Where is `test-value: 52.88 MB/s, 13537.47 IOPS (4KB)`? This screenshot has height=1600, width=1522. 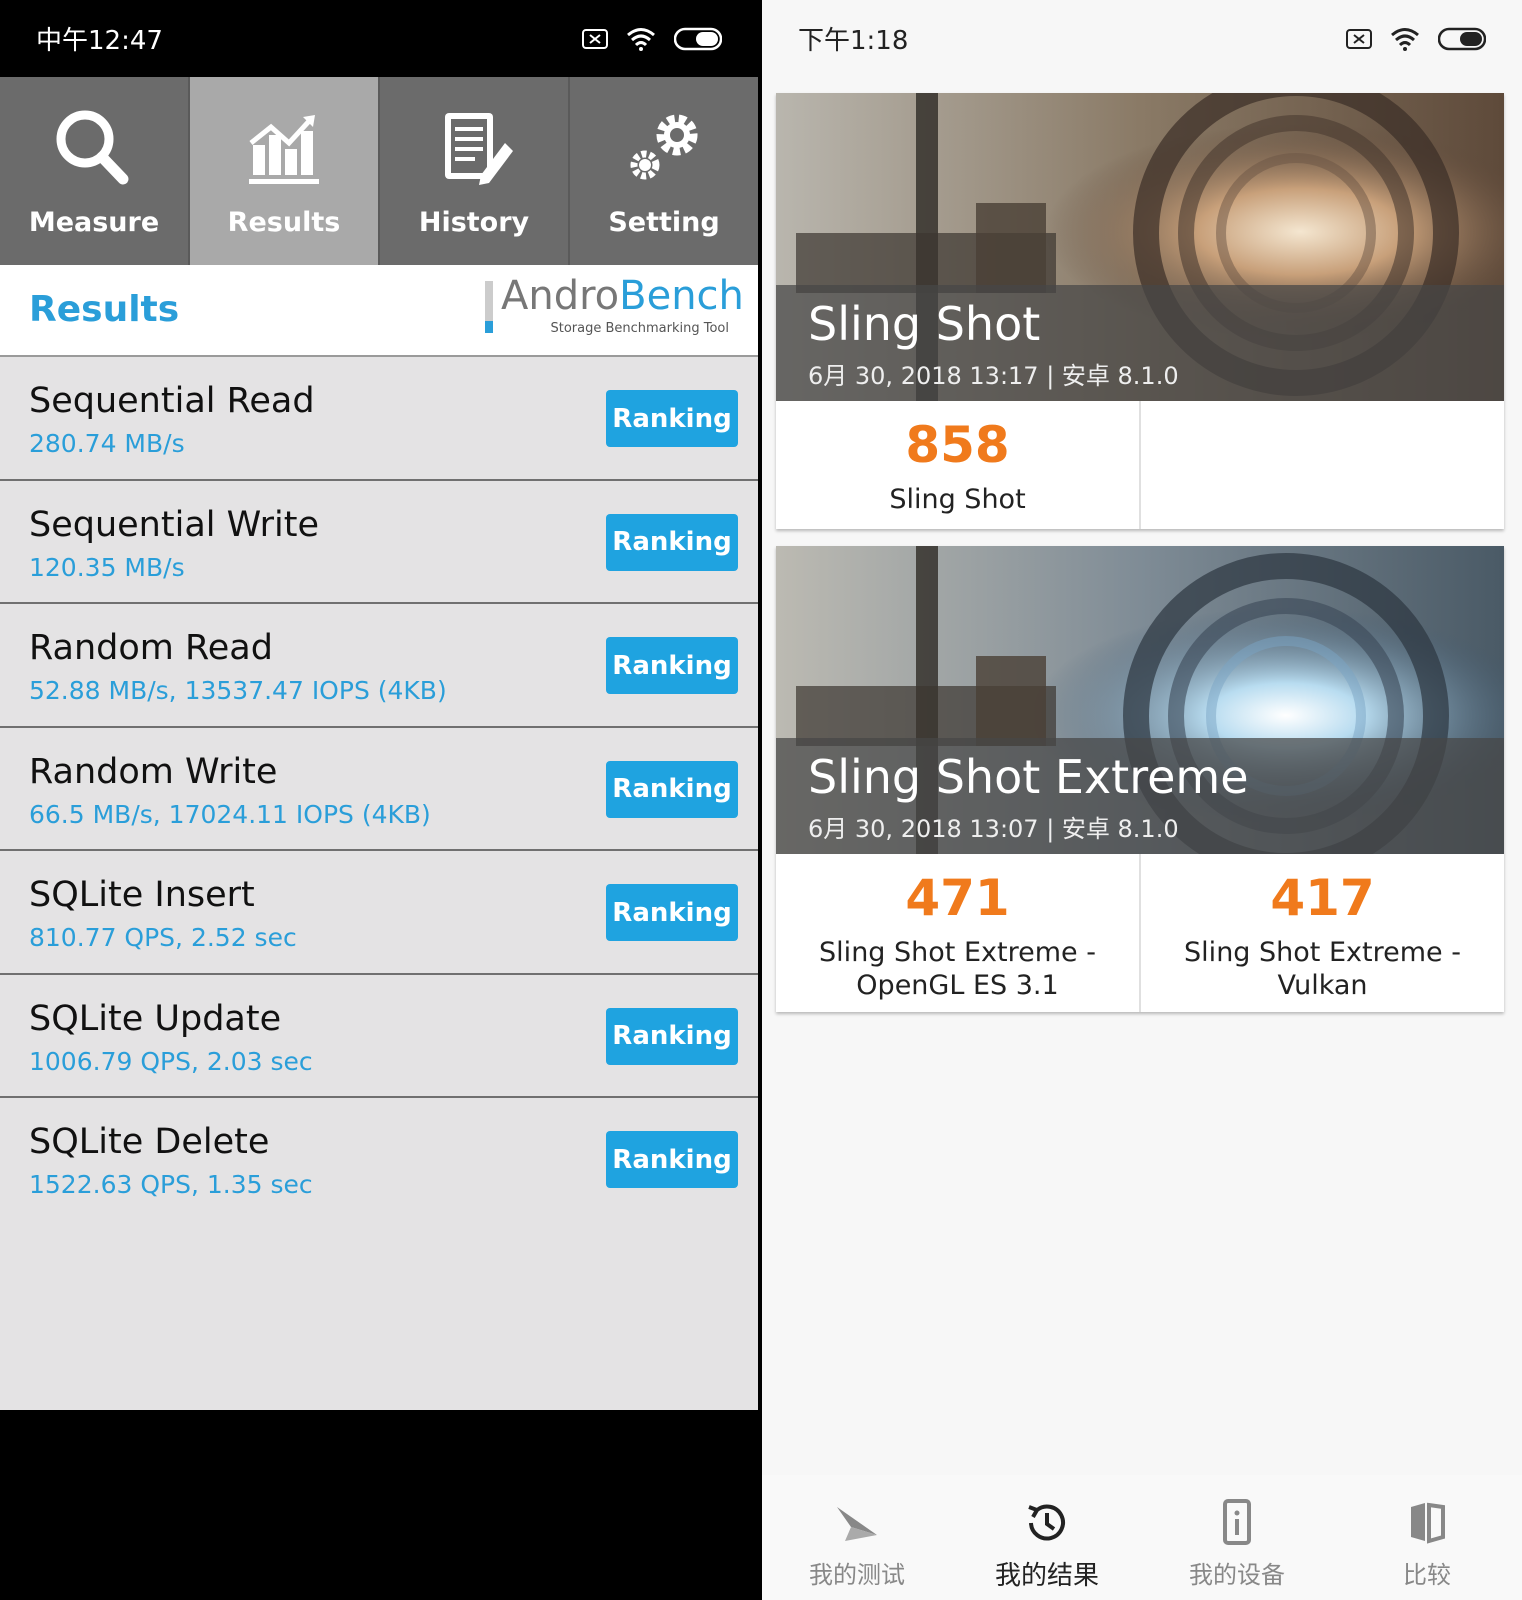
test-value: 52.88 MB/s, 13537.47 IOPS (4KB) is located at coordinates (238, 690).